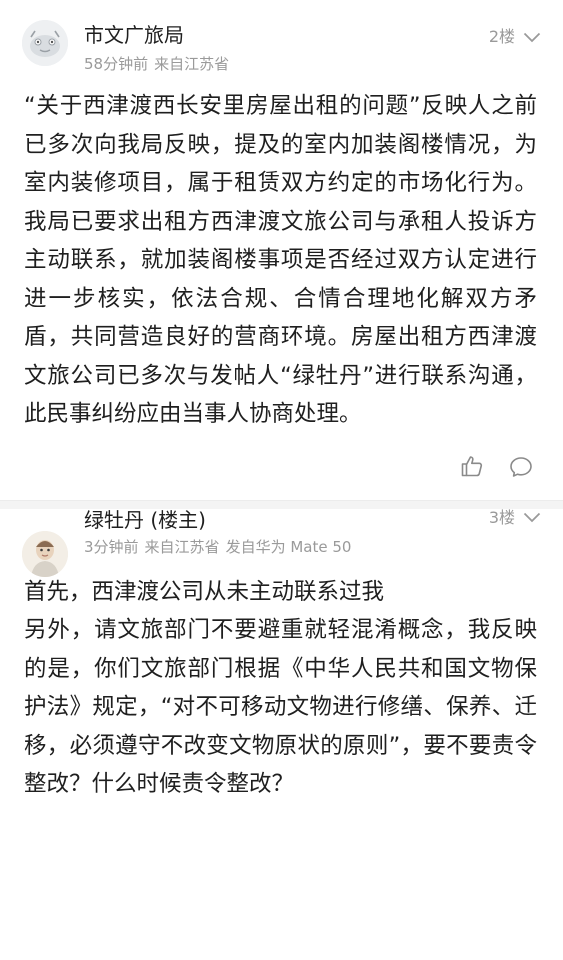 The height and width of the screenshot is (960, 563). I want to click on author-name: 市文广旅局, so click(134, 35).